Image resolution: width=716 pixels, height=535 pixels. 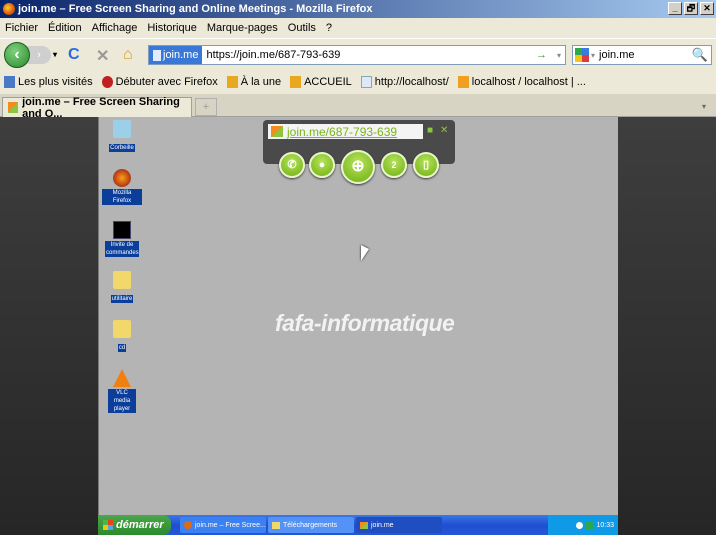 What do you see at coordinates (172, 28) in the screenshot?
I see `menu-historique: Historique` at bounding box center [172, 28].